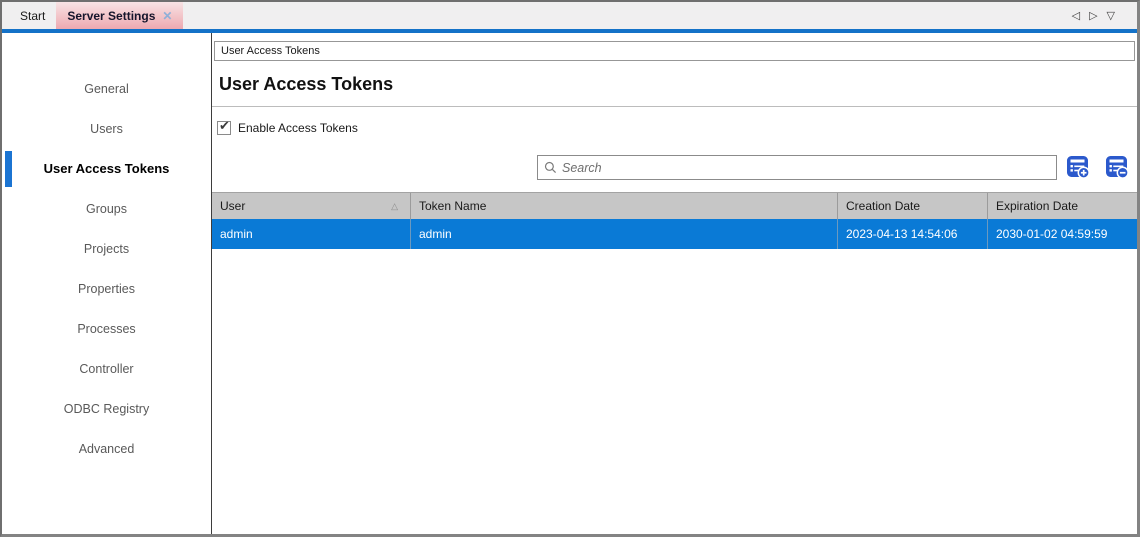  What do you see at coordinates (1037, 206) in the screenshot?
I see `column-header-expiration-date-label: Expiration Date` at bounding box center [1037, 206].